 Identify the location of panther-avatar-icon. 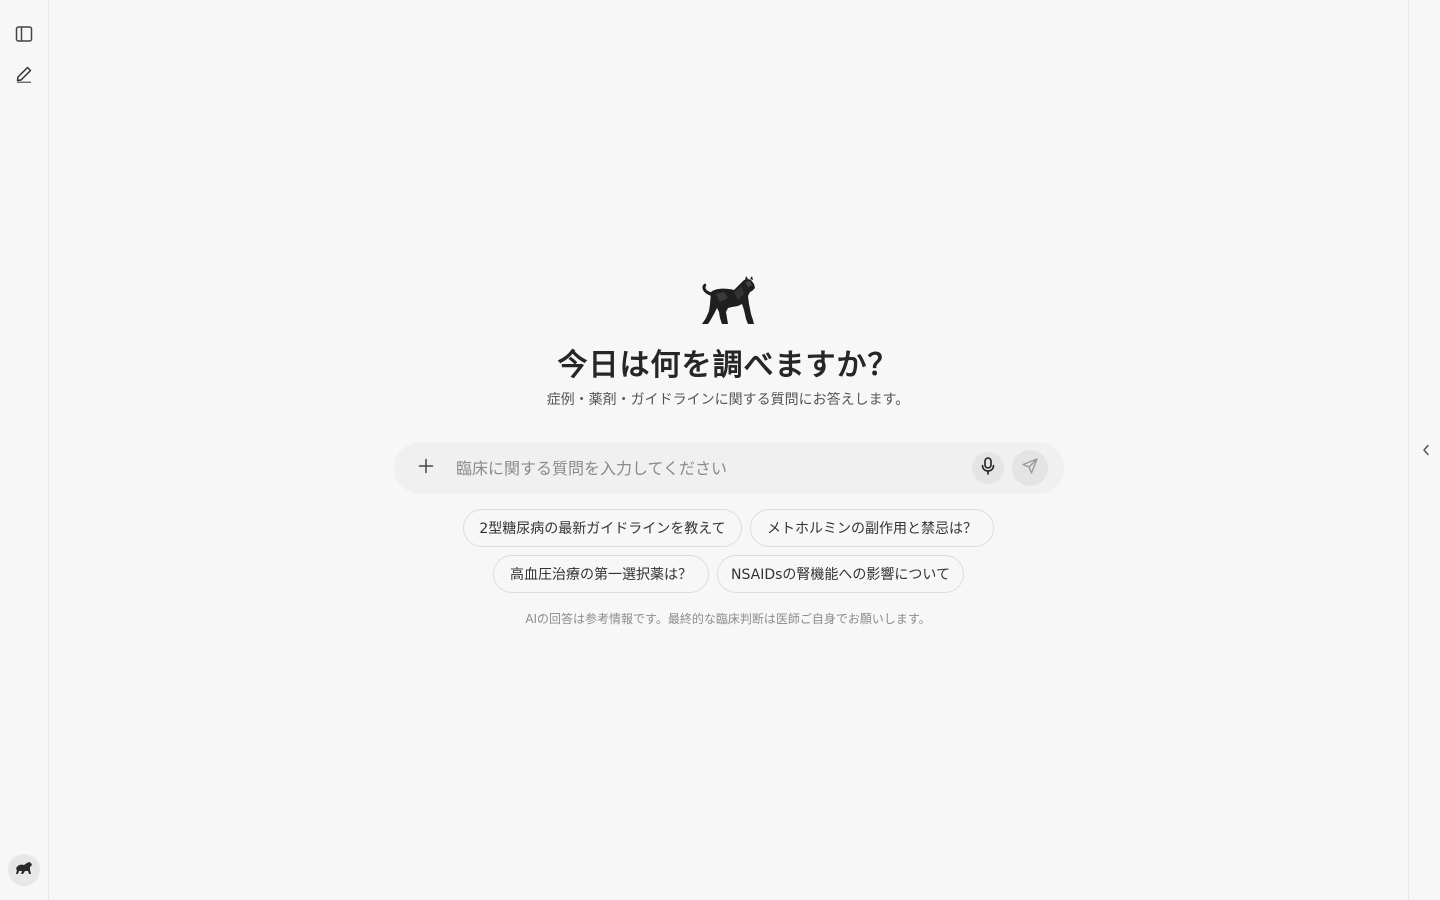
(24, 870).